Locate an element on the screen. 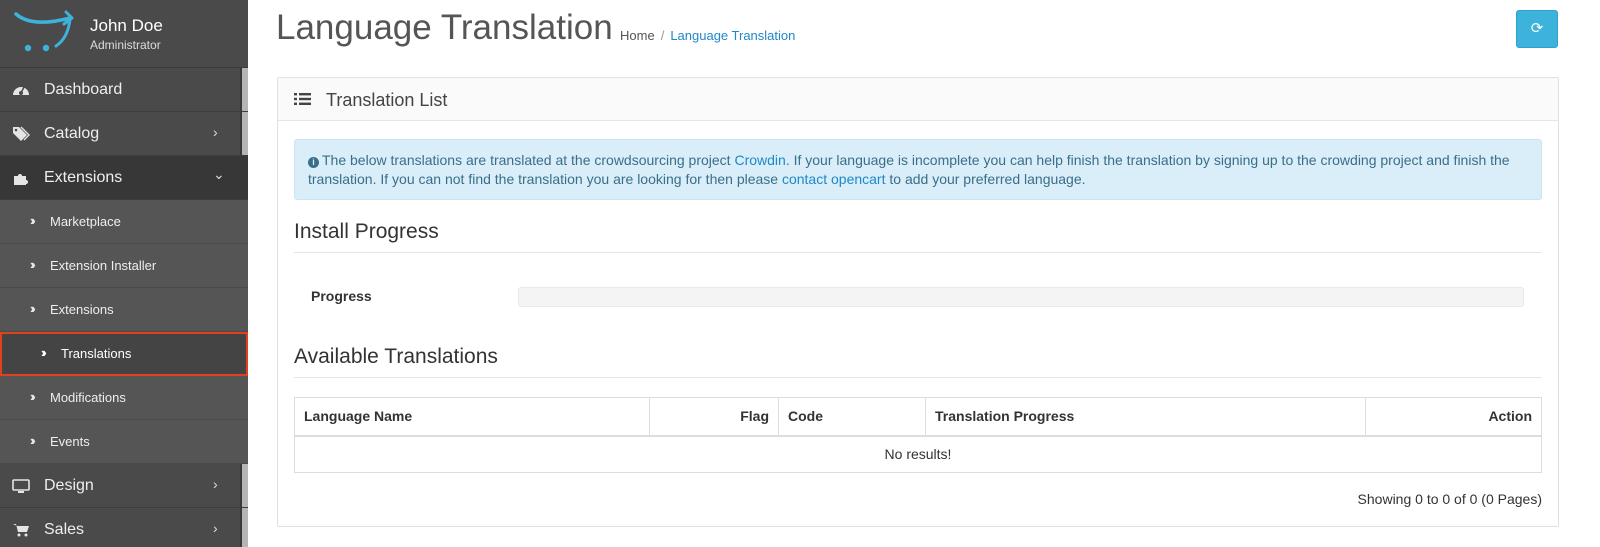  empty-results: No results! is located at coordinates (918, 454).